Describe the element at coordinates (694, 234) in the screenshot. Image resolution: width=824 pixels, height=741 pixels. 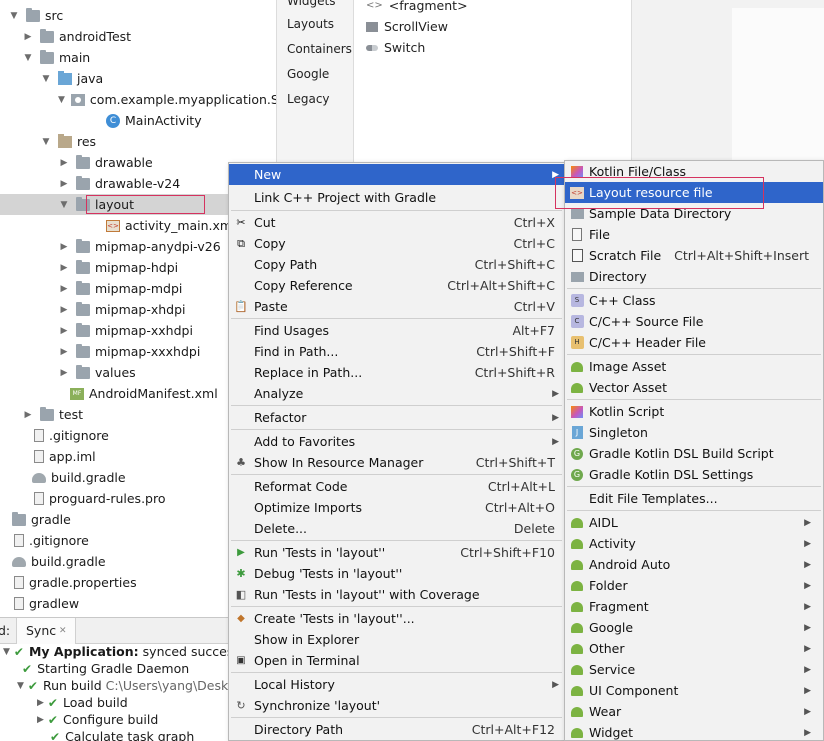
I see `submenu-item-file: File` at that location.